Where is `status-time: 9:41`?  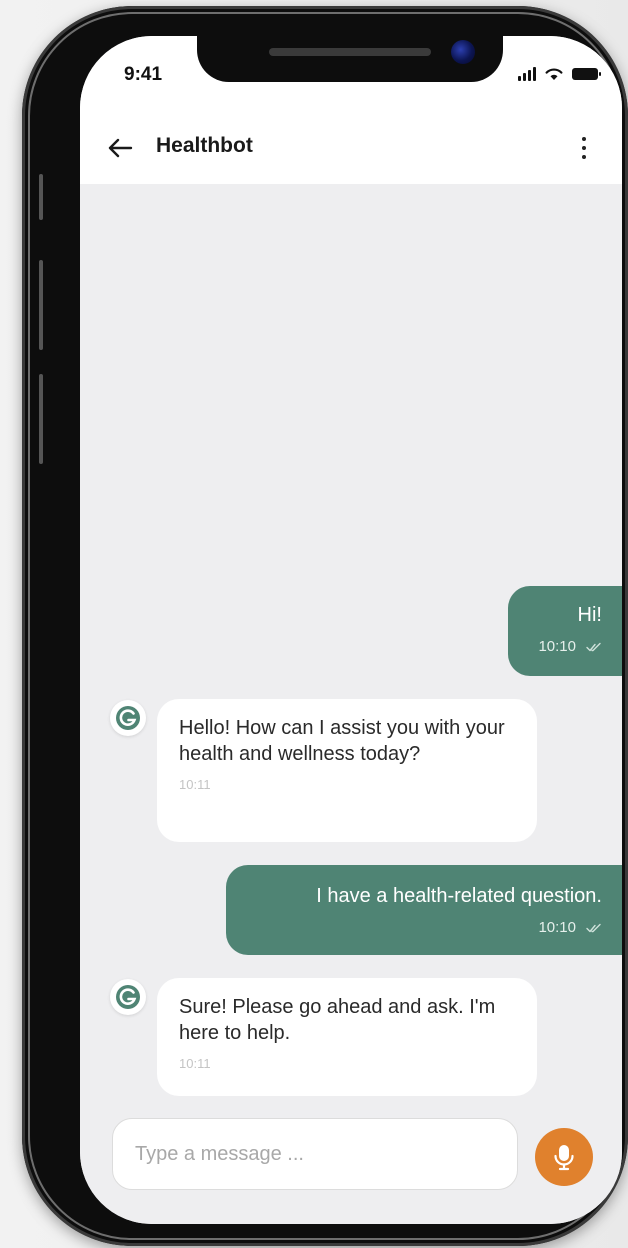
status-time: 9:41 is located at coordinates (143, 74).